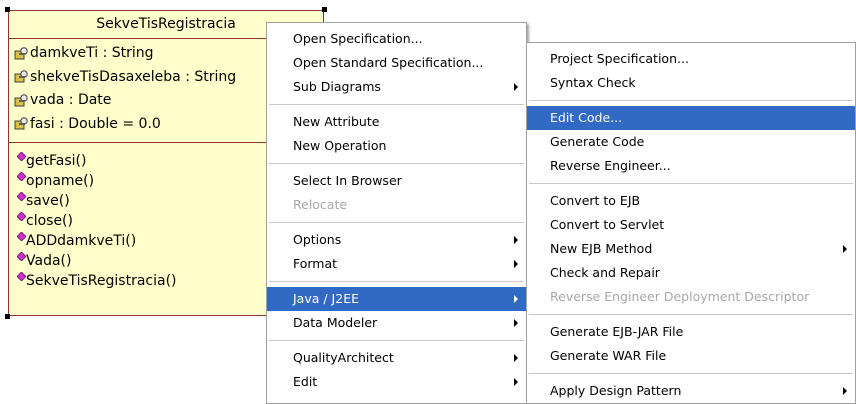 Image resolution: width=856 pixels, height=404 pixels. Describe the element at coordinates (601, 248) in the screenshot. I see `menu-item-label: New EJB Method` at that location.